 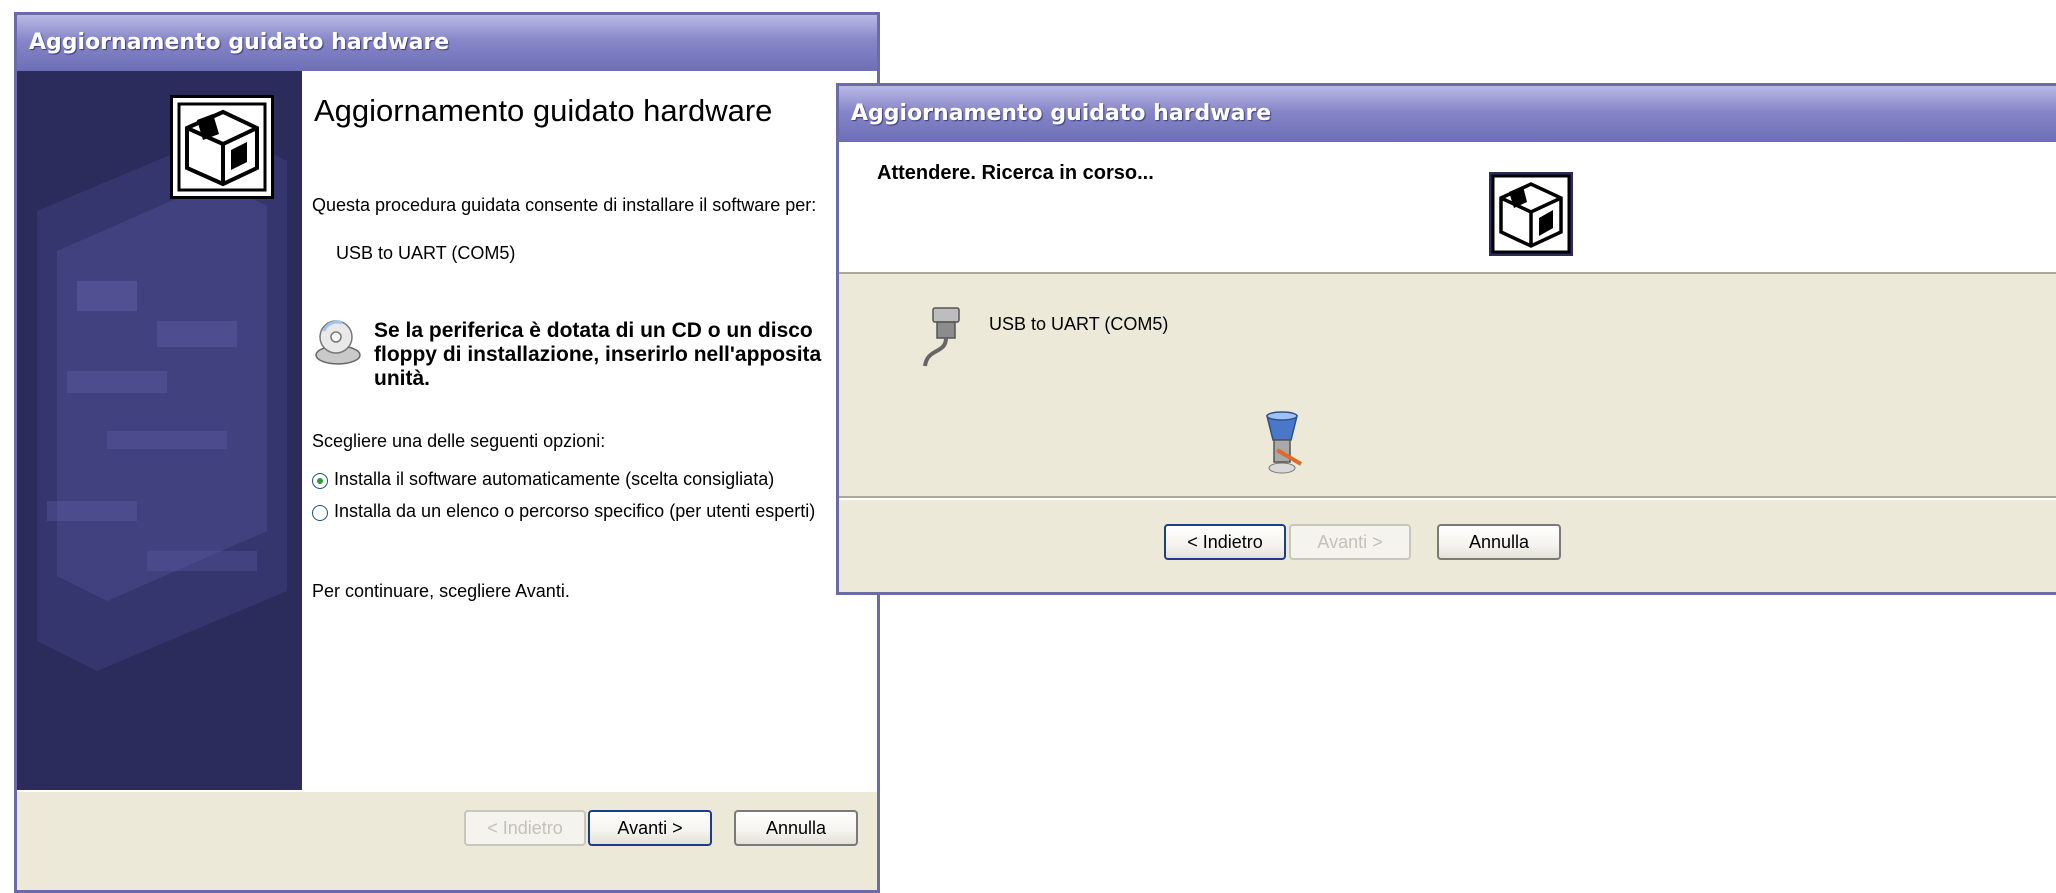 I want to click on continue-hint: Per continuare, scegliere Avanti., so click(x=441, y=591).